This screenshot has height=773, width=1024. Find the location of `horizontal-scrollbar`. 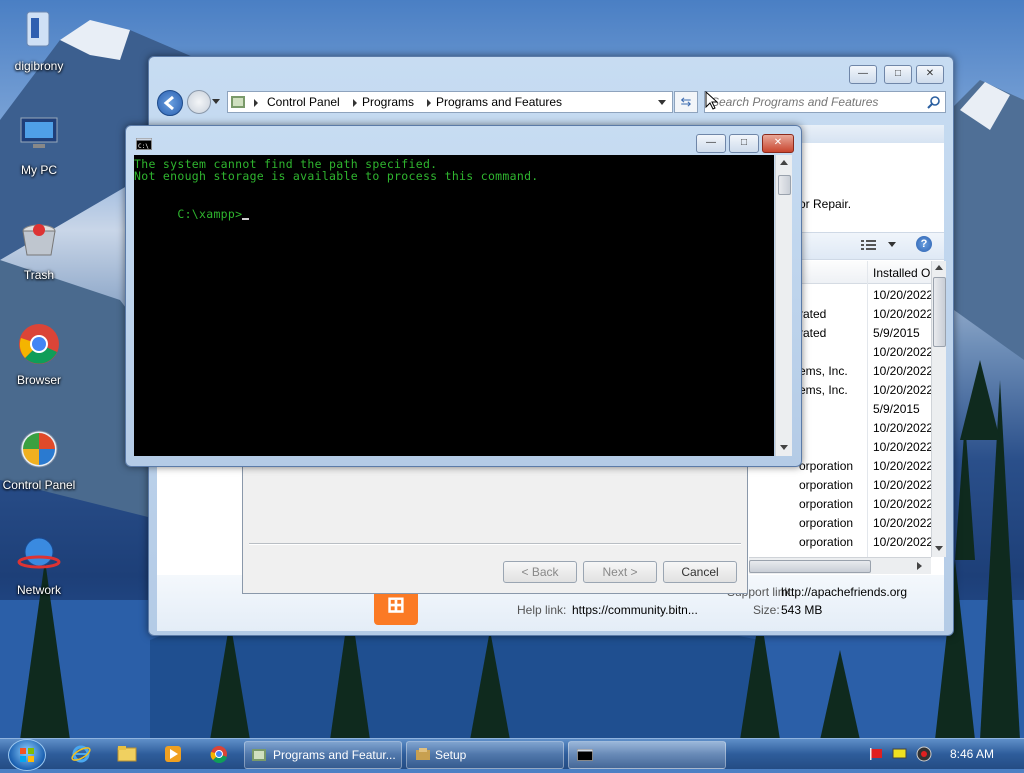

horizontal-scrollbar is located at coordinates (840, 565).